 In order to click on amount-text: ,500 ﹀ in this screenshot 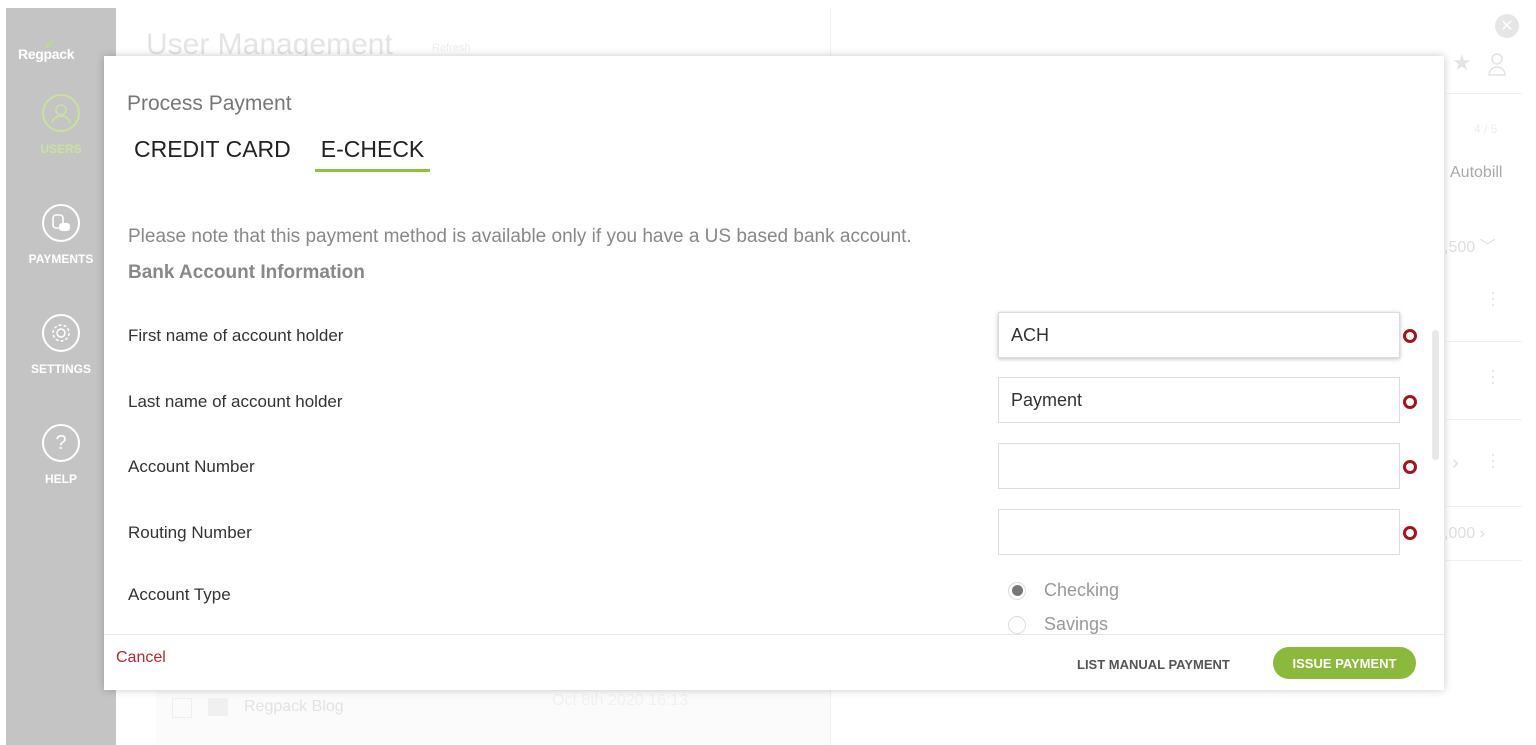, I will do `click(1470, 247)`.